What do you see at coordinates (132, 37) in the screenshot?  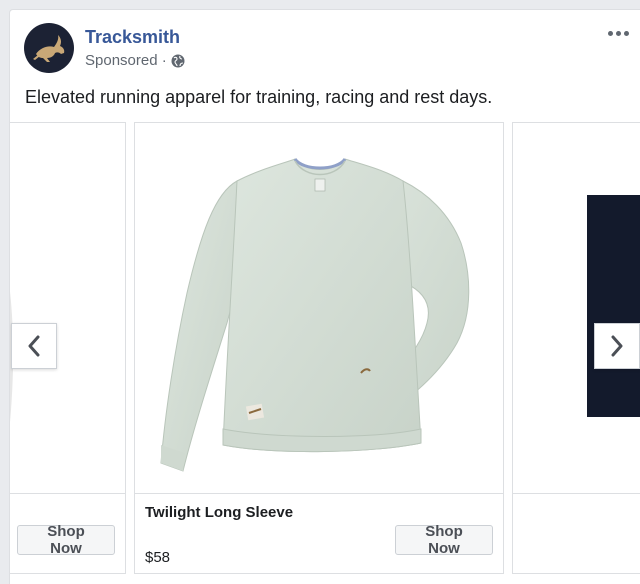 I see `brand-name-link: Tracksmith` at bounding box center [132, 37].